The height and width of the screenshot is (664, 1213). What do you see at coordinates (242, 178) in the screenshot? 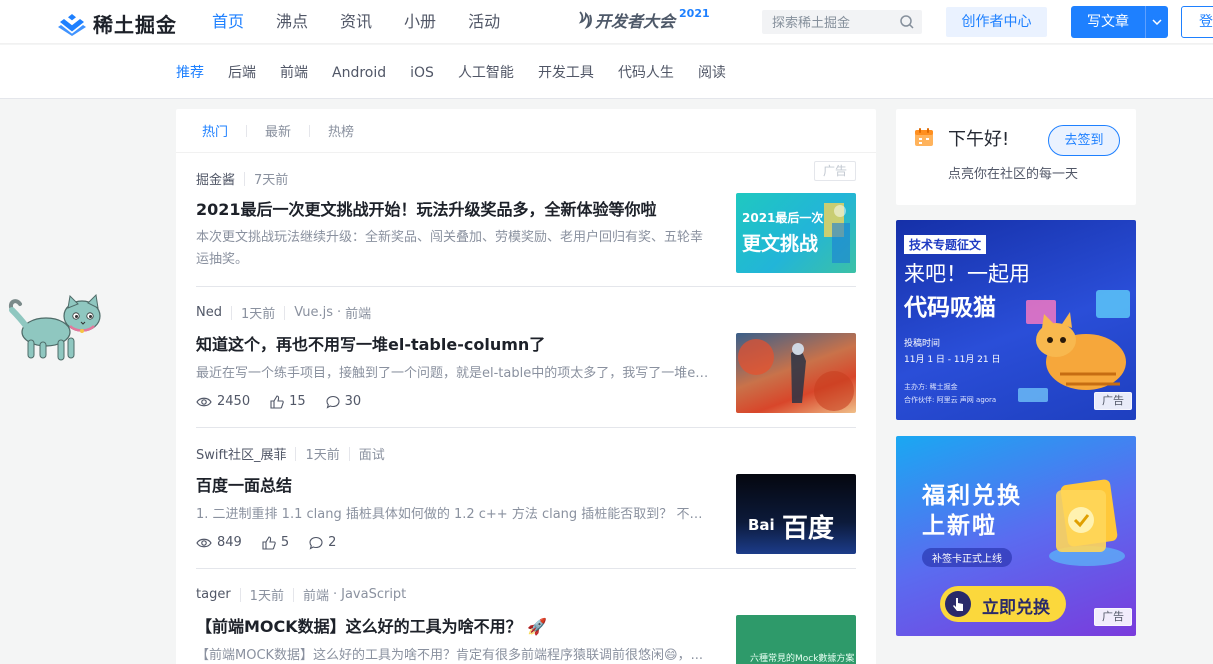
I see `article-meta: 掘金酱 7天前` at bounding box center [242, 178].